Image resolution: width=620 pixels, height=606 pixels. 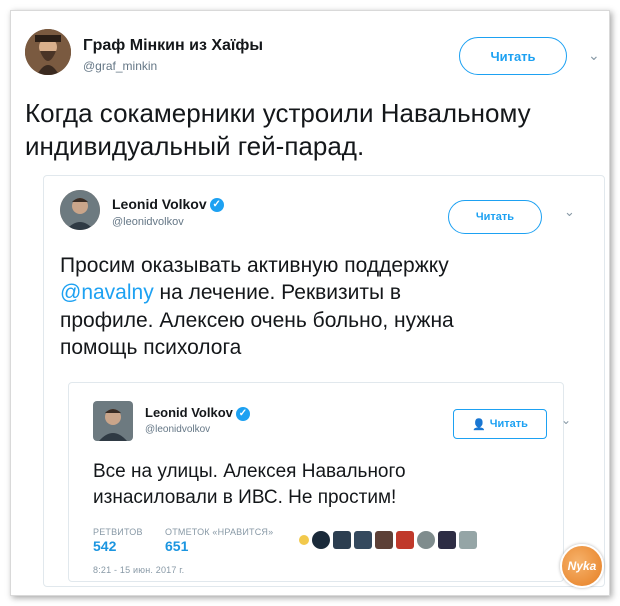 What do you see at coordinates (479, 424) in the screenshot?
I see `add-user-icon: 👤` at bounding box center [479, 424].